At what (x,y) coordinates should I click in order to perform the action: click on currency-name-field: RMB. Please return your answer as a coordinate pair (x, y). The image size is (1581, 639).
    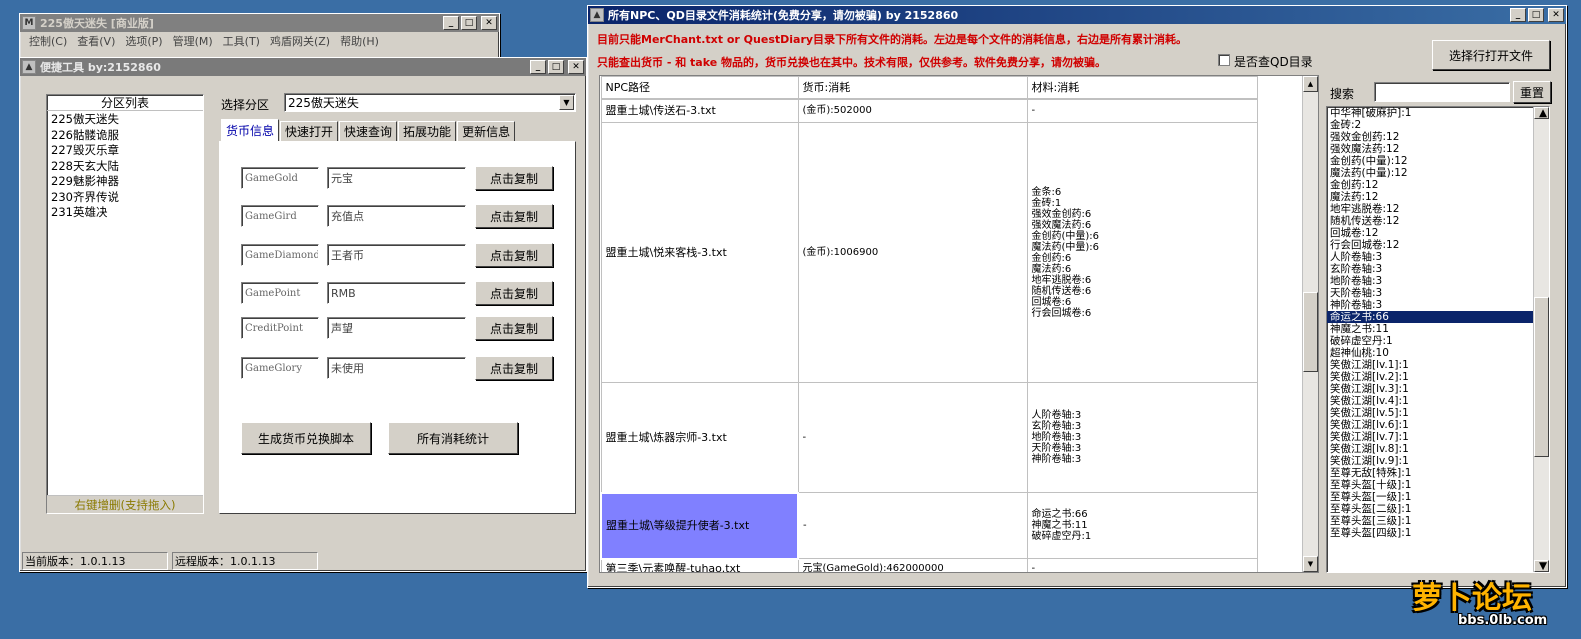
    Looking at the image, I should click on (396, 293).